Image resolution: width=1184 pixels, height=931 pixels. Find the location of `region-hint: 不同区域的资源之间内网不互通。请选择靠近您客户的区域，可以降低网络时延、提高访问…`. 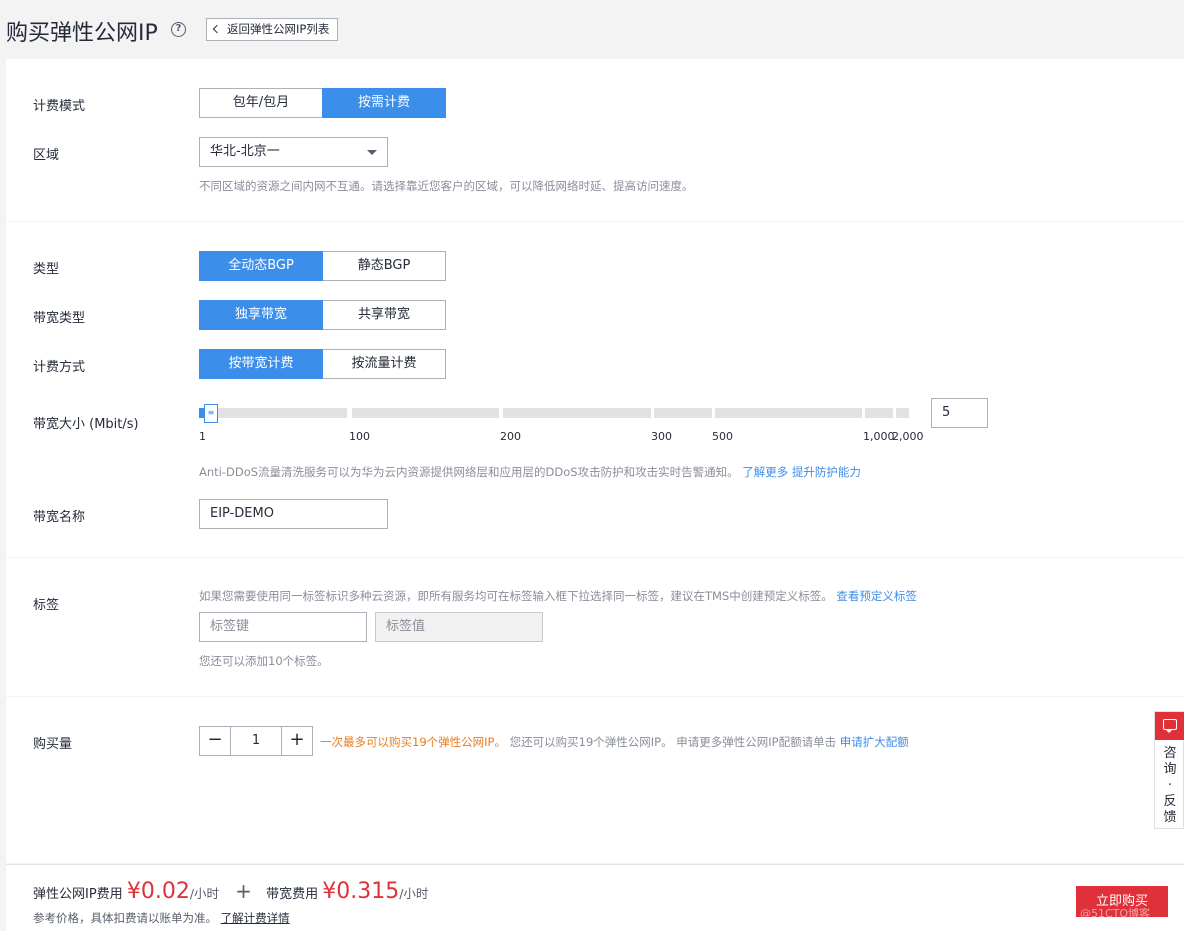

region-hint: 不同区域的资源之间内网不互通。请选择靠近您客户的区域，可以降低网络时延、提高访问… is located at coordinates (446, 186).